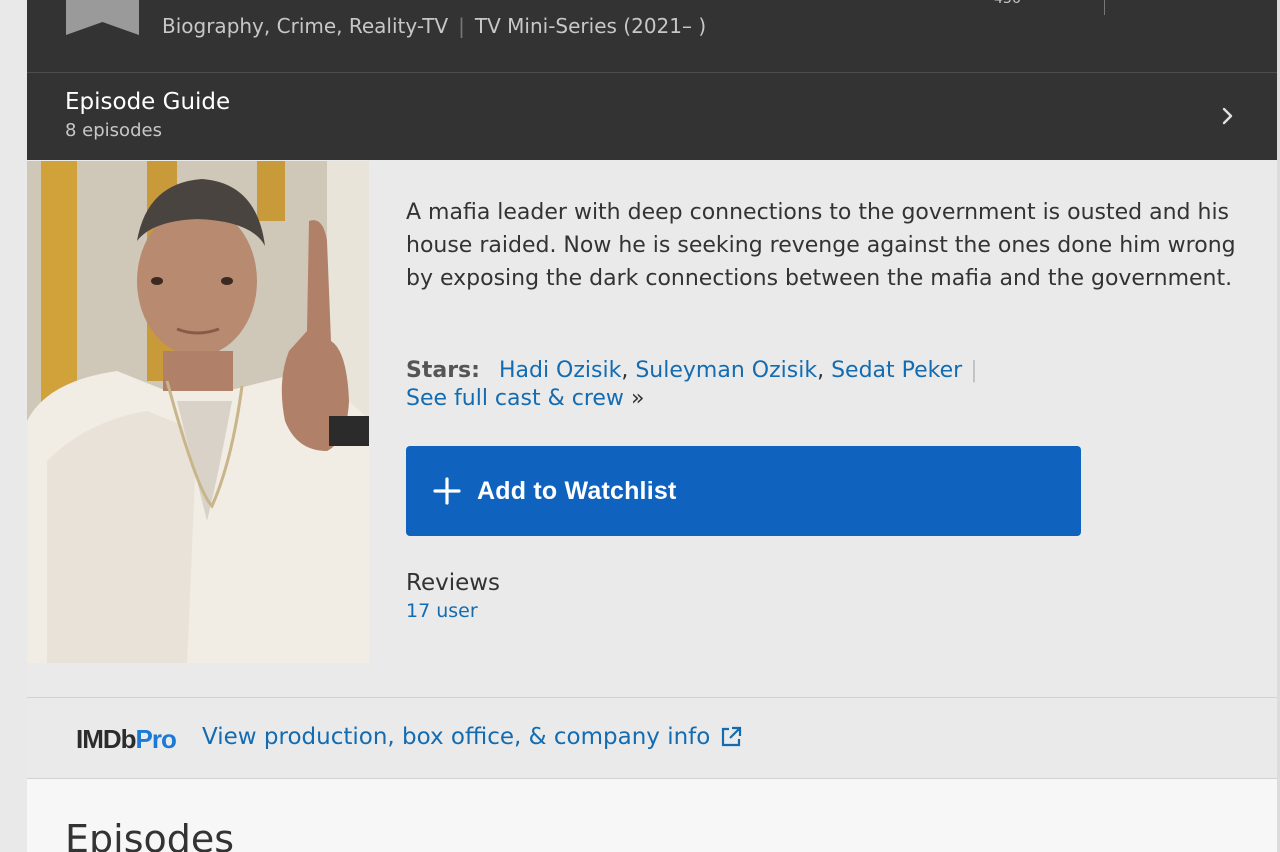 The image size is (1280, 852). What do you see at coordinates (398, 26) in the screenshot?
I see `genre-reality-tv: Reality-TV` at bounding box center [398, 26].